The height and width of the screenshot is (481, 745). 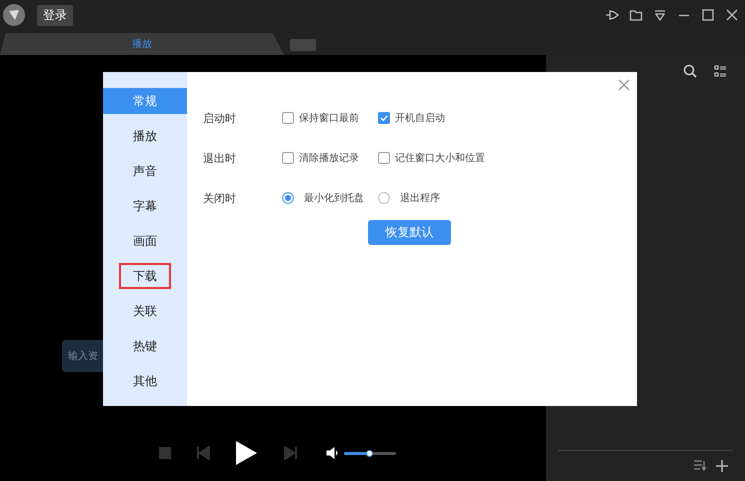 What do you see at coordinates (700, 465) in the screenshot?
I see `sort-icon` at bounding box center [700, 465].